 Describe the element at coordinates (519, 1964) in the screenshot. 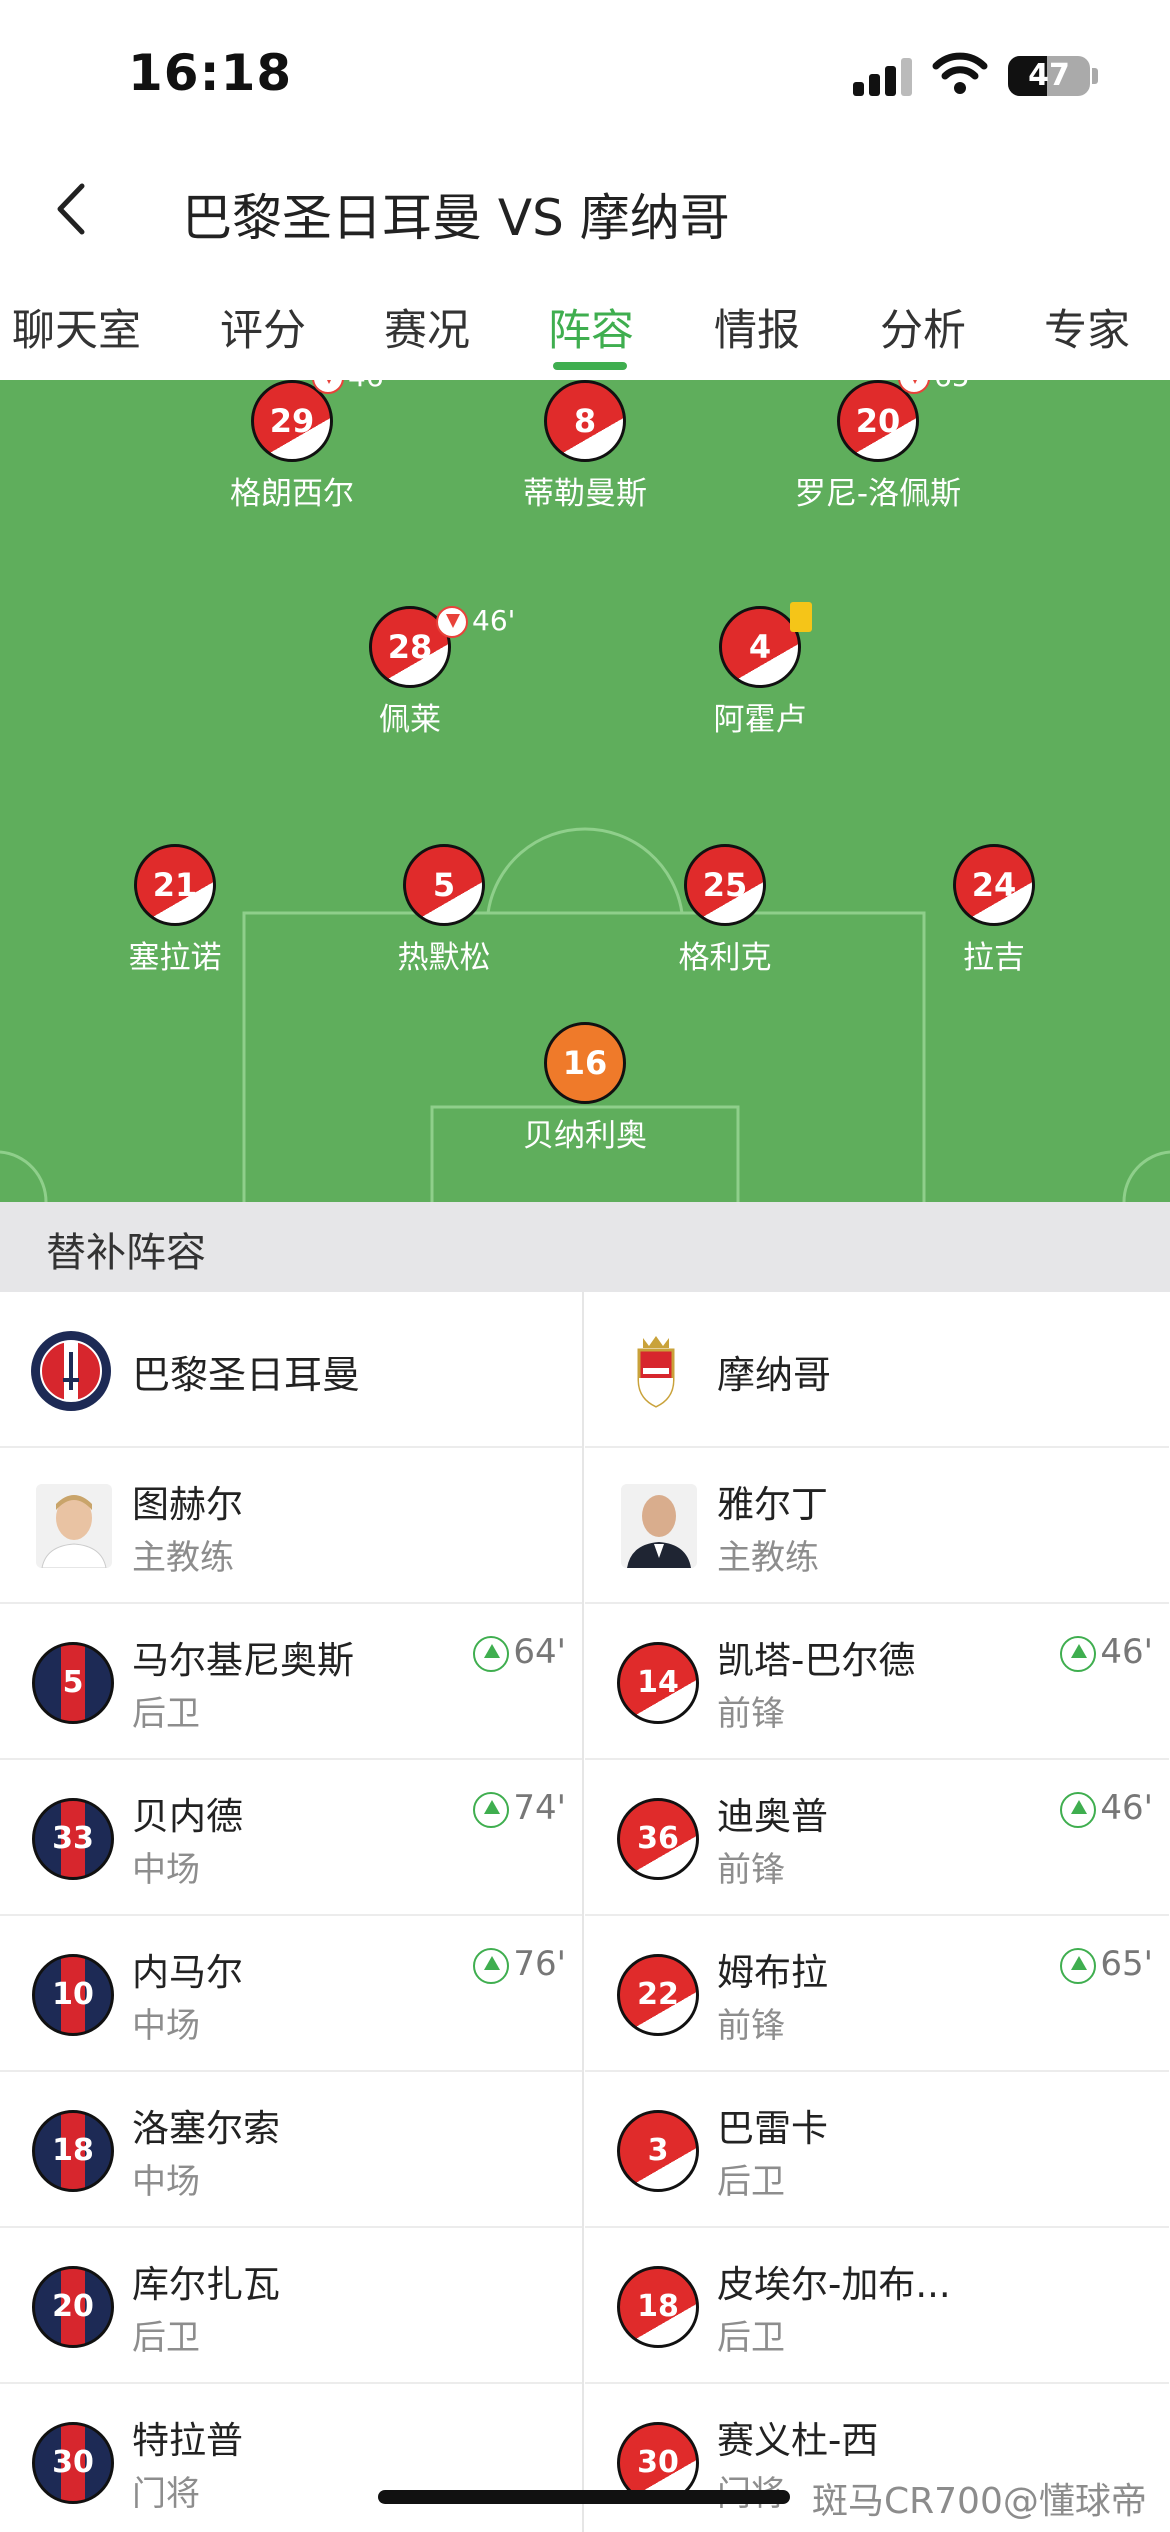

I see `sub-in-marker: 76'` at that location.